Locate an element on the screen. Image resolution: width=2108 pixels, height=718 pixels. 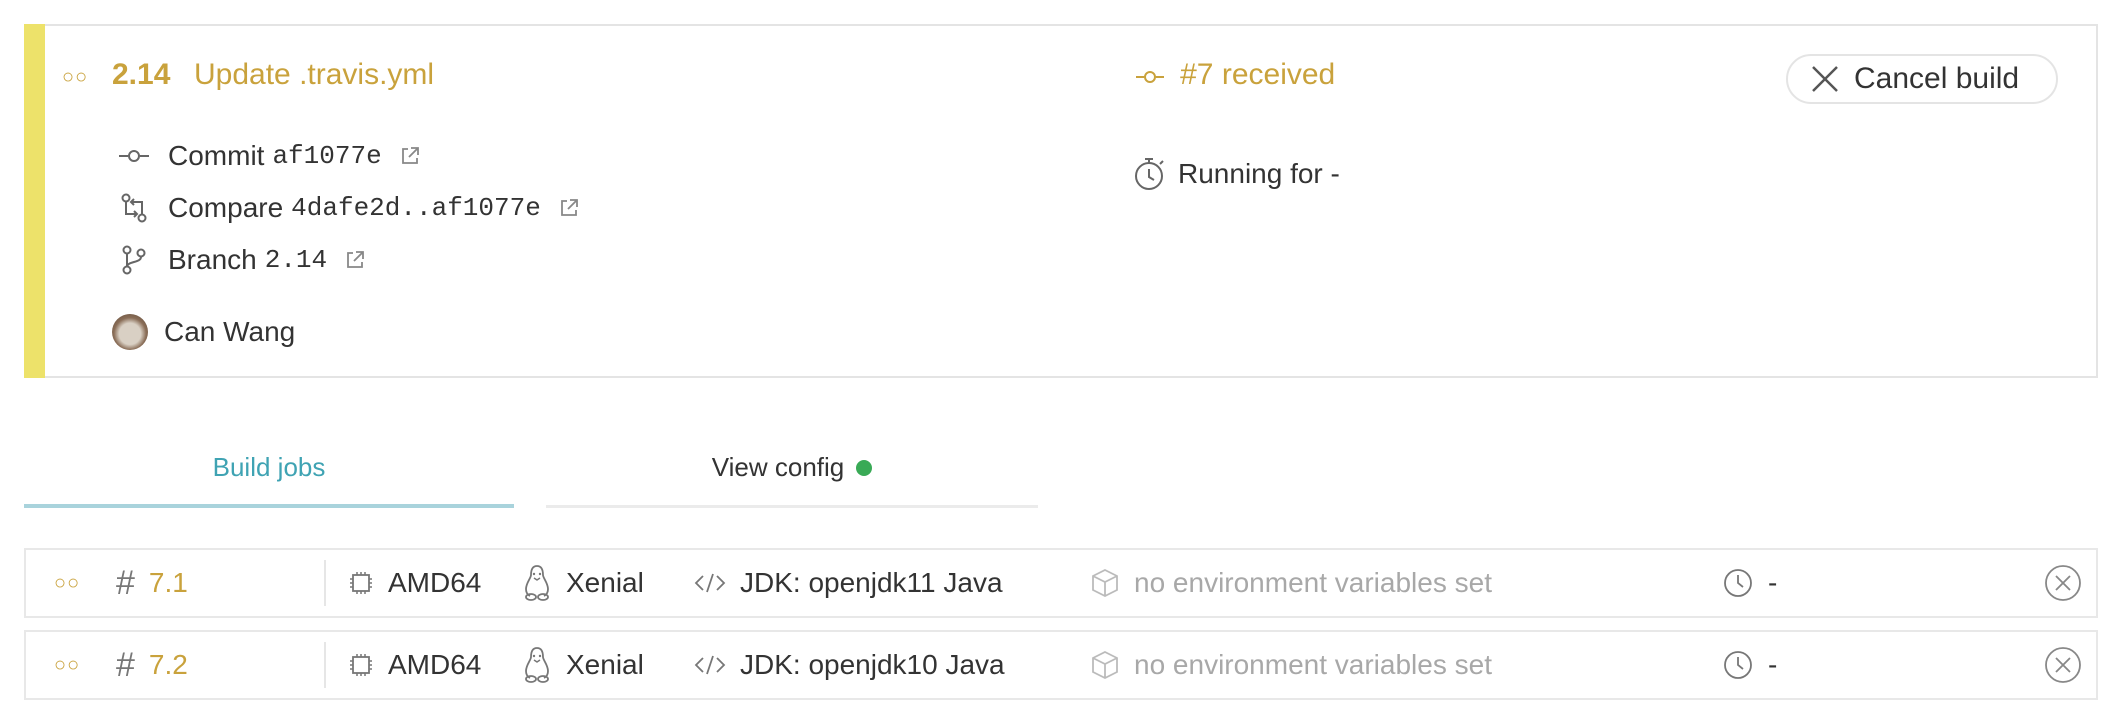
job-language-label: JDK: openjdk10 Java is located at coordinates (872, 664).